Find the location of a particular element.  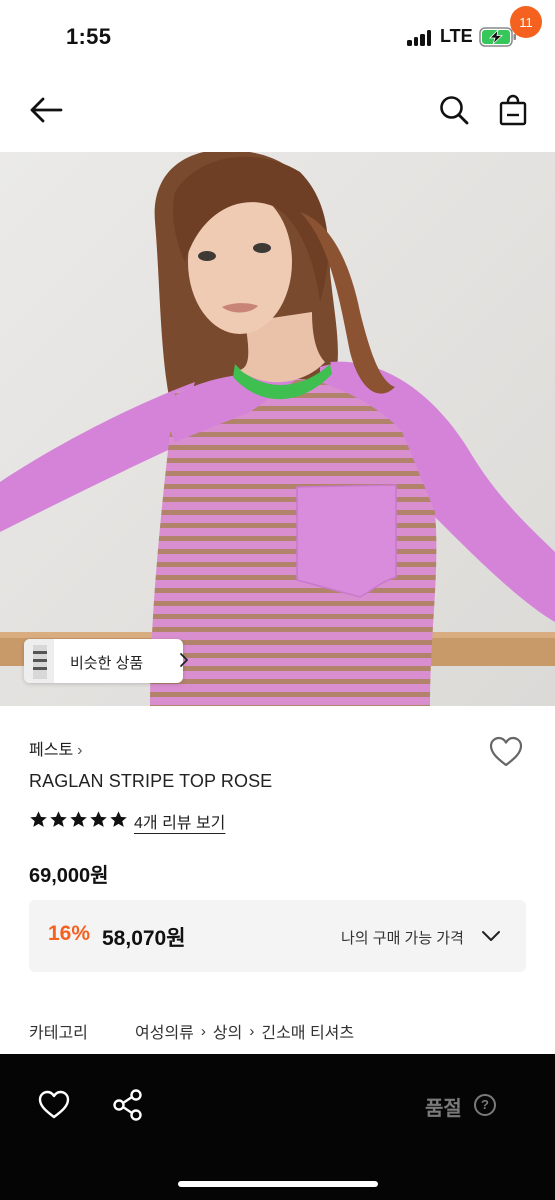

status-bar: 1:55 LTE is located at coordinates (277, 35).